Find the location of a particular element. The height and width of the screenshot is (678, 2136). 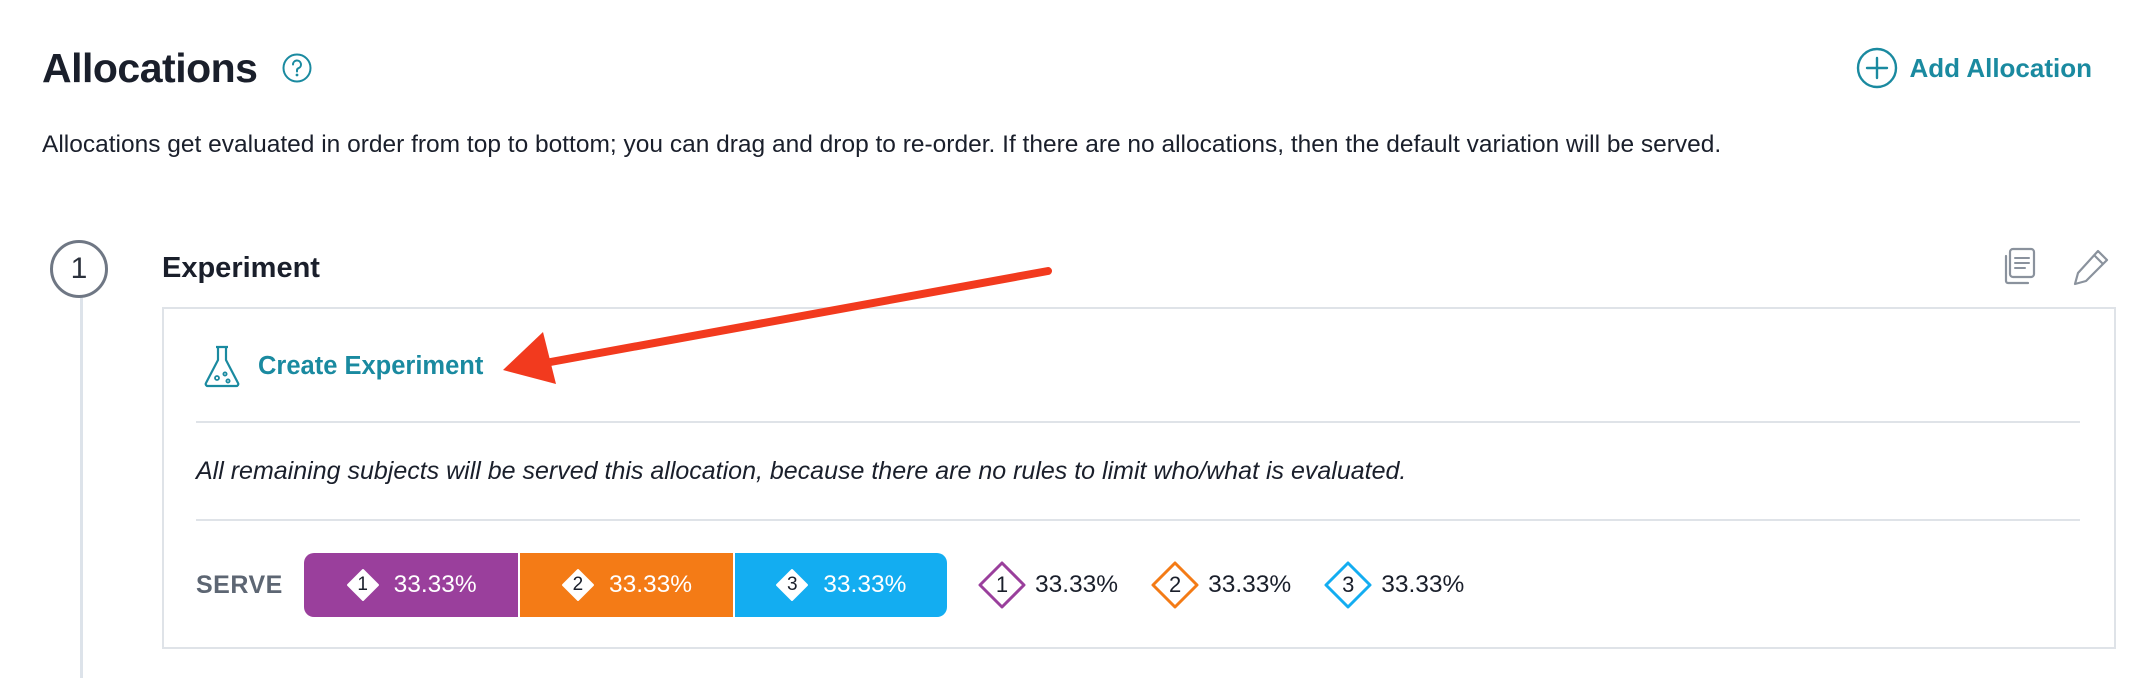

step-number-badge: 1 is located at coordinates (79, 269).